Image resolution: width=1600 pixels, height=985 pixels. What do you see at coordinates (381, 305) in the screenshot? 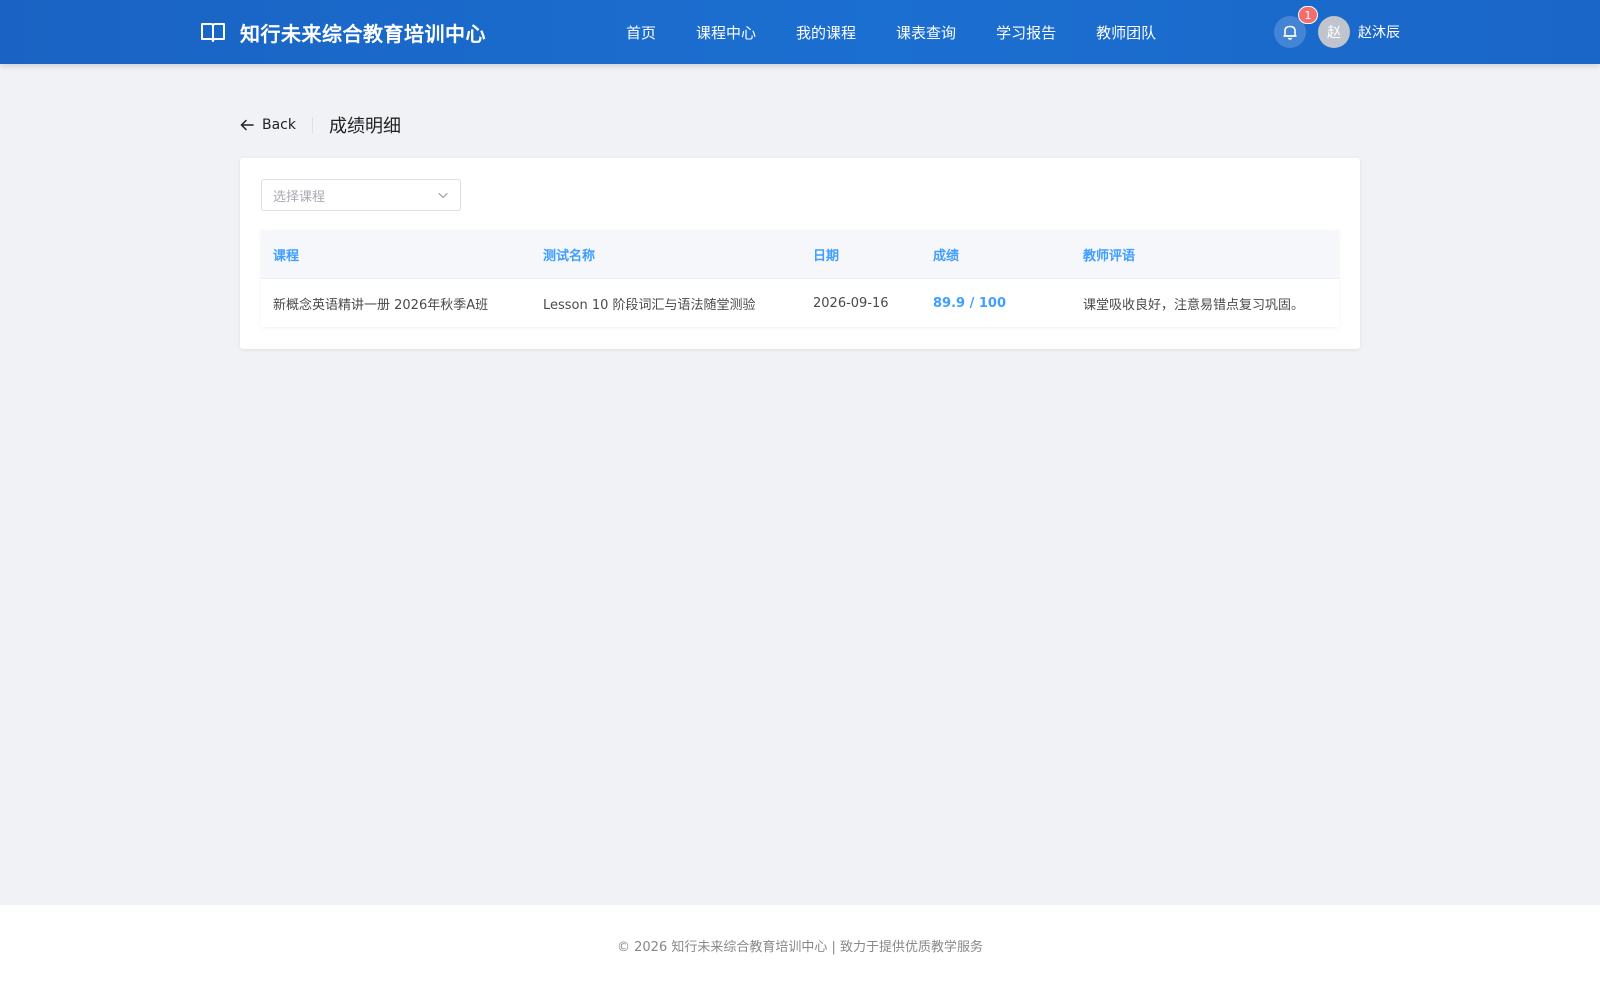
I see `cell-course: 新概念英语精讲一册 2026年秋季A班` at bounding box center [381, 305].